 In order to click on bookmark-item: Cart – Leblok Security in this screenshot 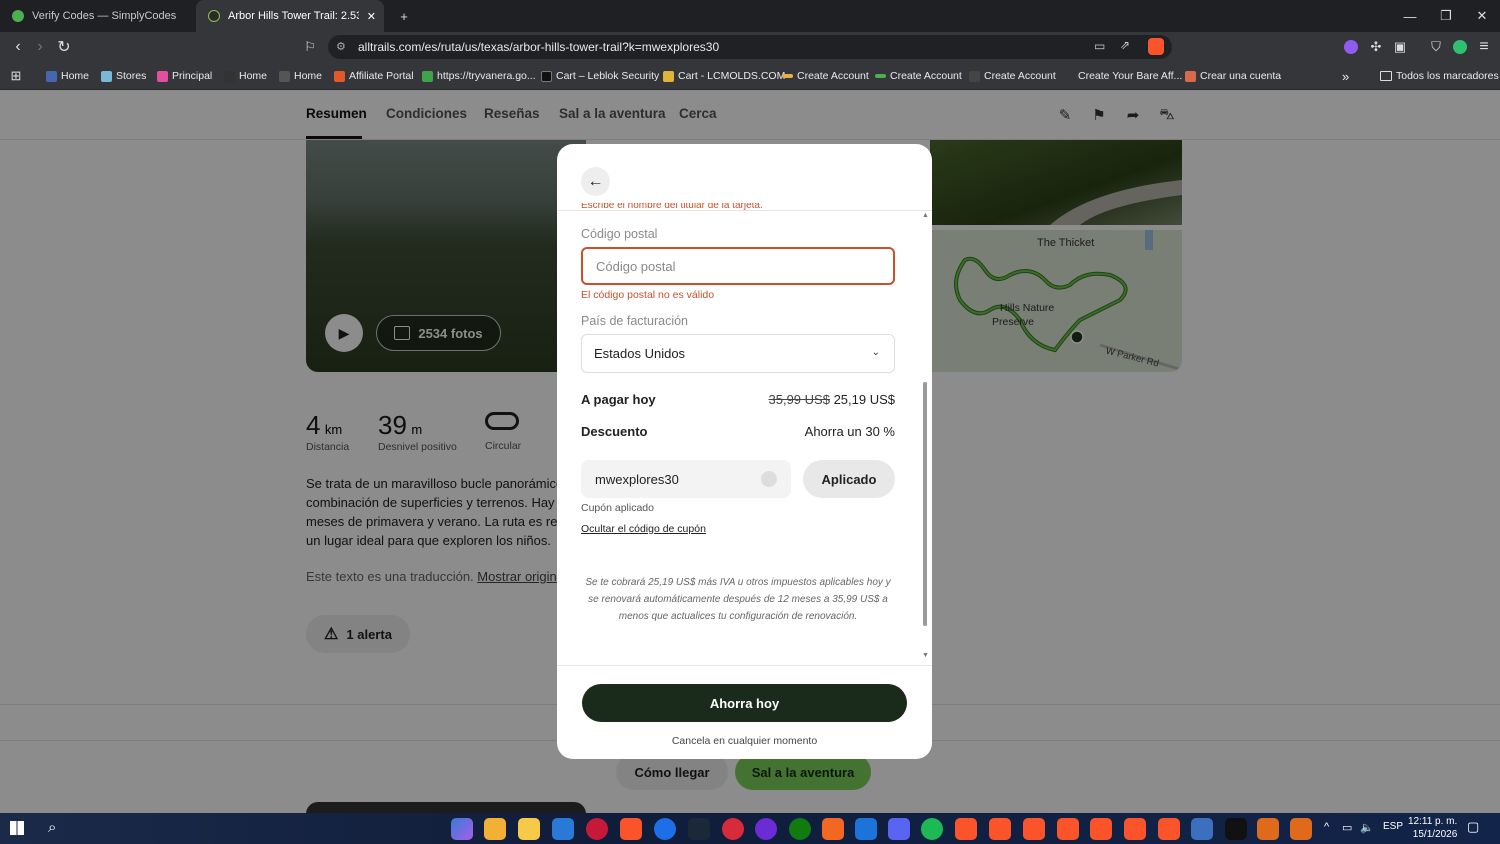, I will do `click(600, 76)`.